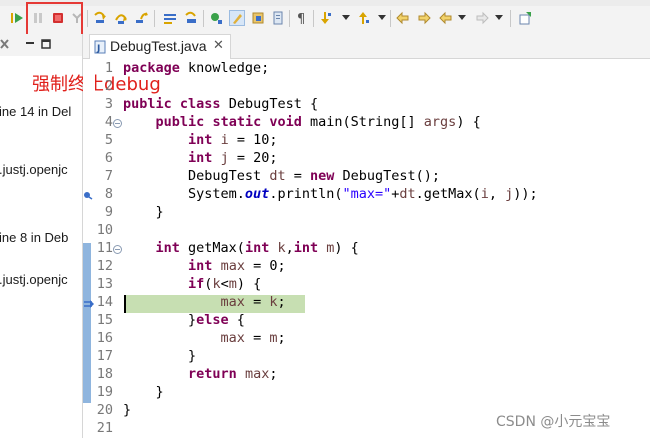 The width and height of the screenshot is (650, 438). What do you see at coordinates (104, 248) in the screenshot?
I see `line-number: 11` at bounding box center [104, 248].